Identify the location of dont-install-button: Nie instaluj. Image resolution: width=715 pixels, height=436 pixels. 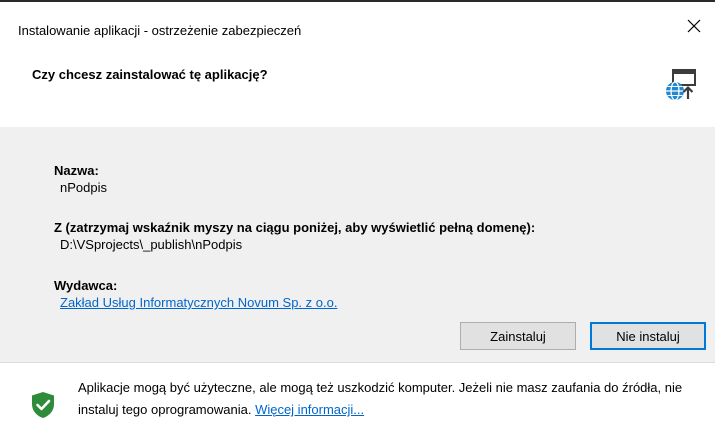
(648, 336).